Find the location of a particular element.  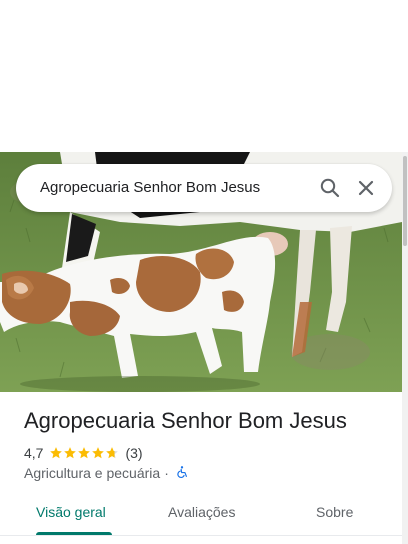

review-count: (3) is located at coordinates (133, 453).